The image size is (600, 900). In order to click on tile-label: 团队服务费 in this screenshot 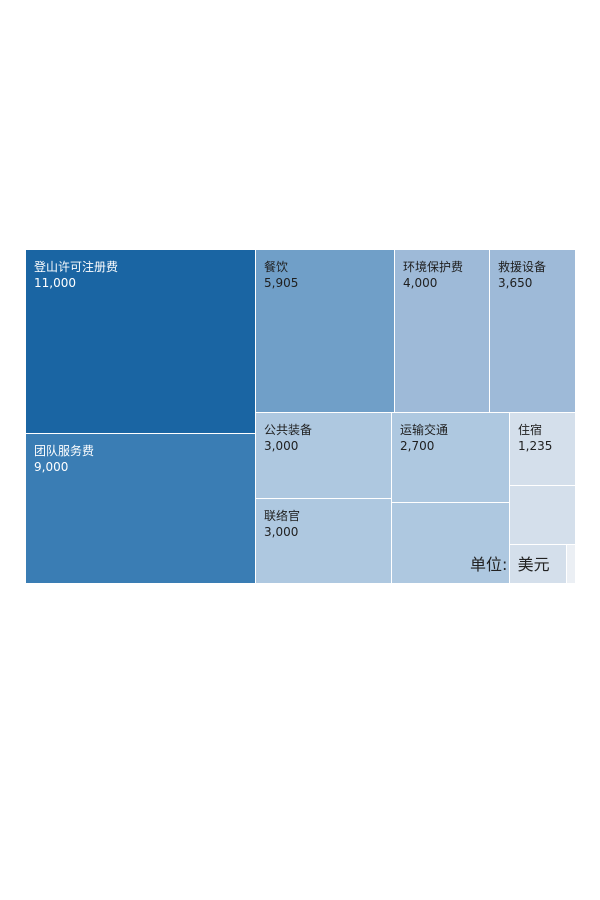, I will do `click(64, 451)`.